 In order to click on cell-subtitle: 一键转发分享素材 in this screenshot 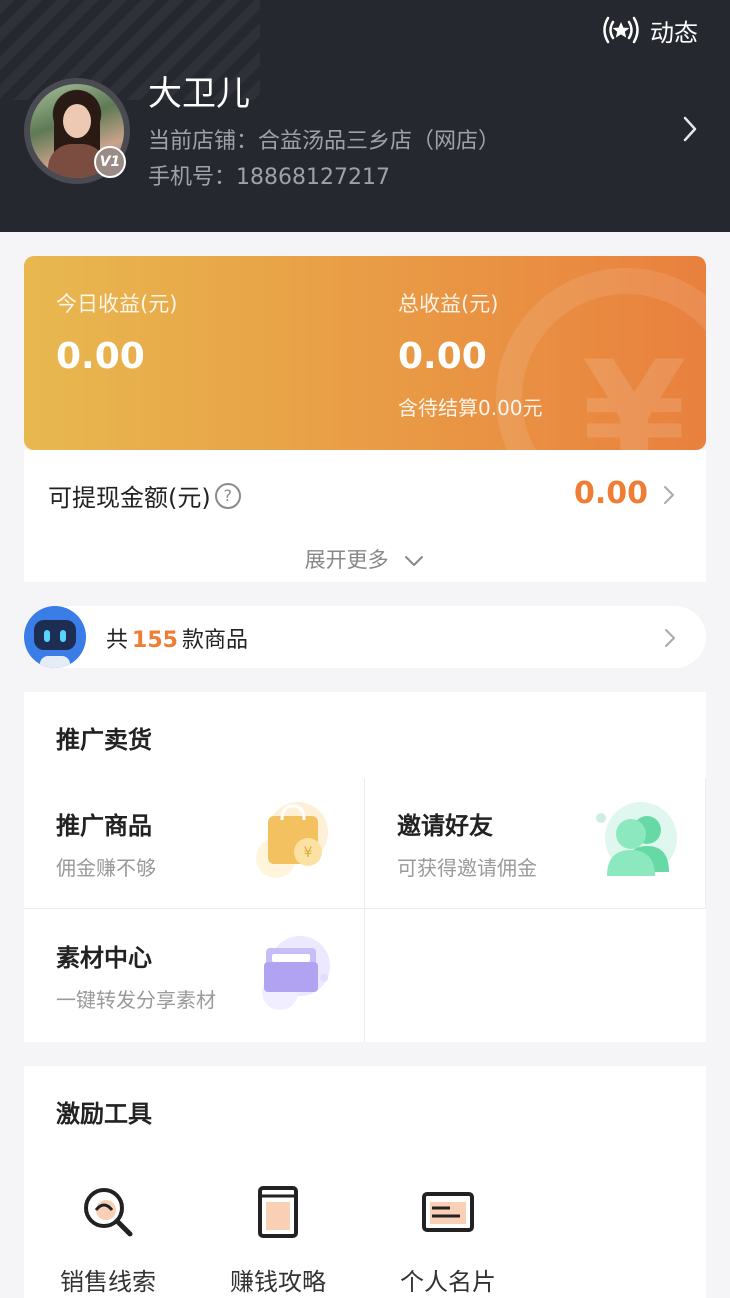, I will do `click(136, 1000)`.